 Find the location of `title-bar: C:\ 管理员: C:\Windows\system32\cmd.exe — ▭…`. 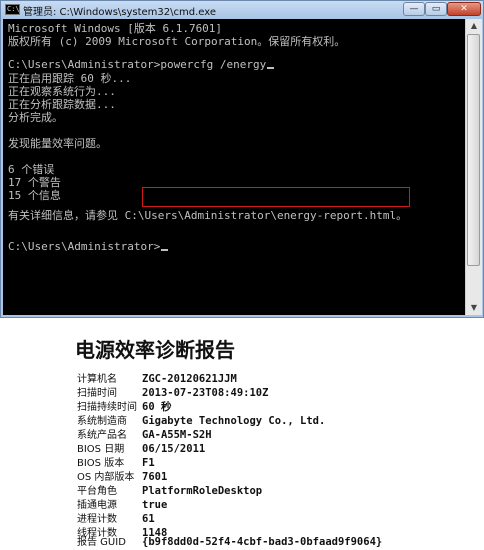

title-bar: C:\ 管理员: C:\Windows\system32\cmd.exe — ▭… is located at coordinates (242, 10).